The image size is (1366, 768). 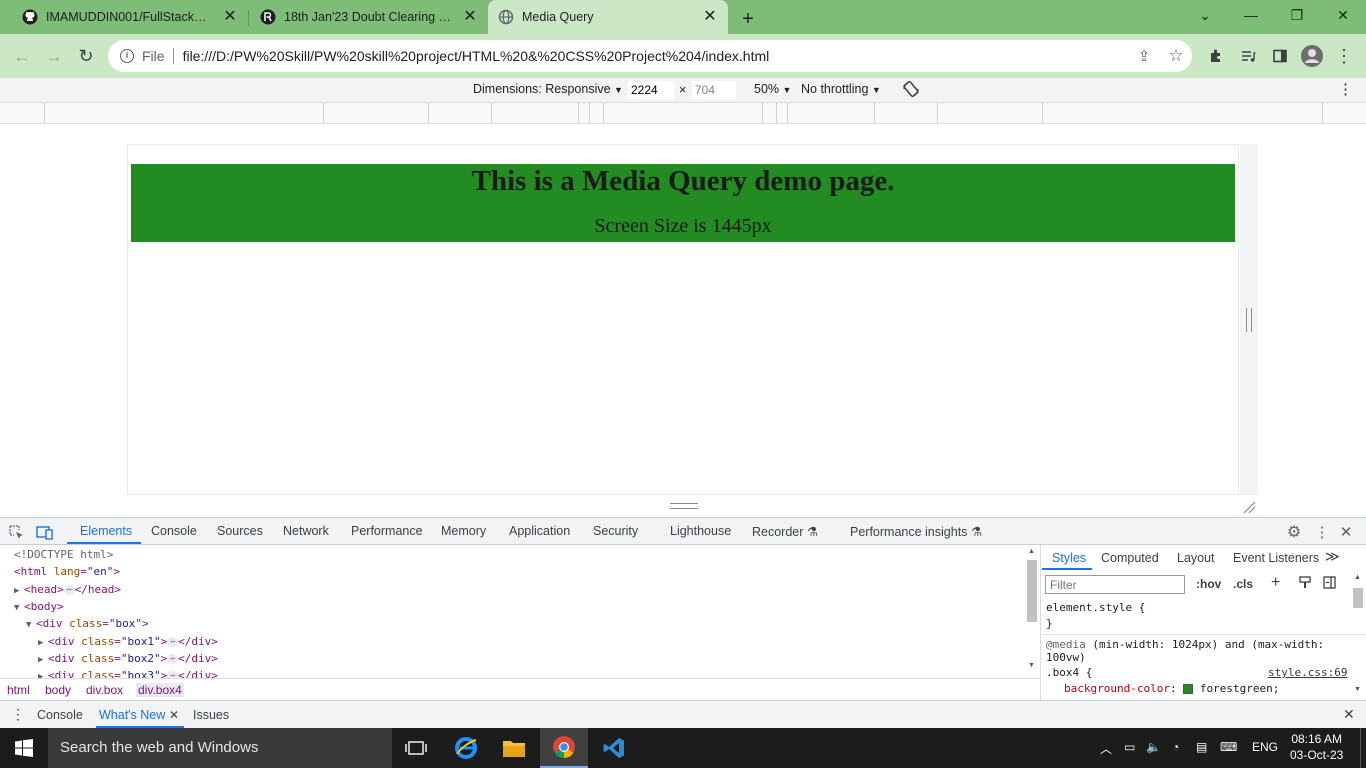 I want to click on media-control-icon, so click(x=1248, y=56).